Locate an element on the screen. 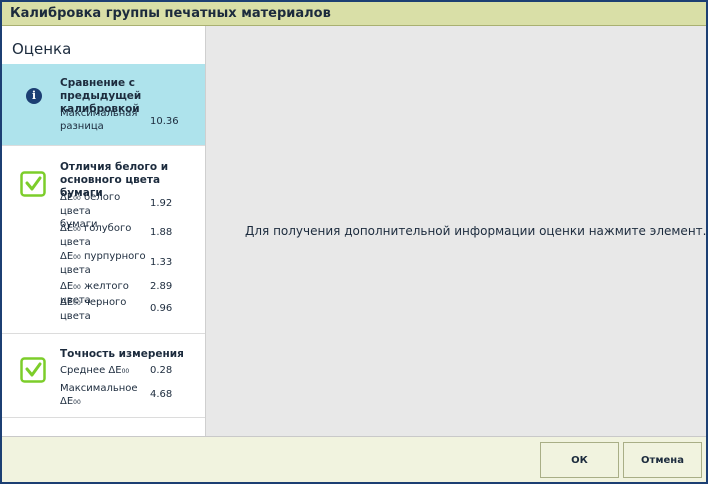 The image size is (708, 484). row-label: ΔE00 пурпурного цвета is located at coordinates (103, 263).